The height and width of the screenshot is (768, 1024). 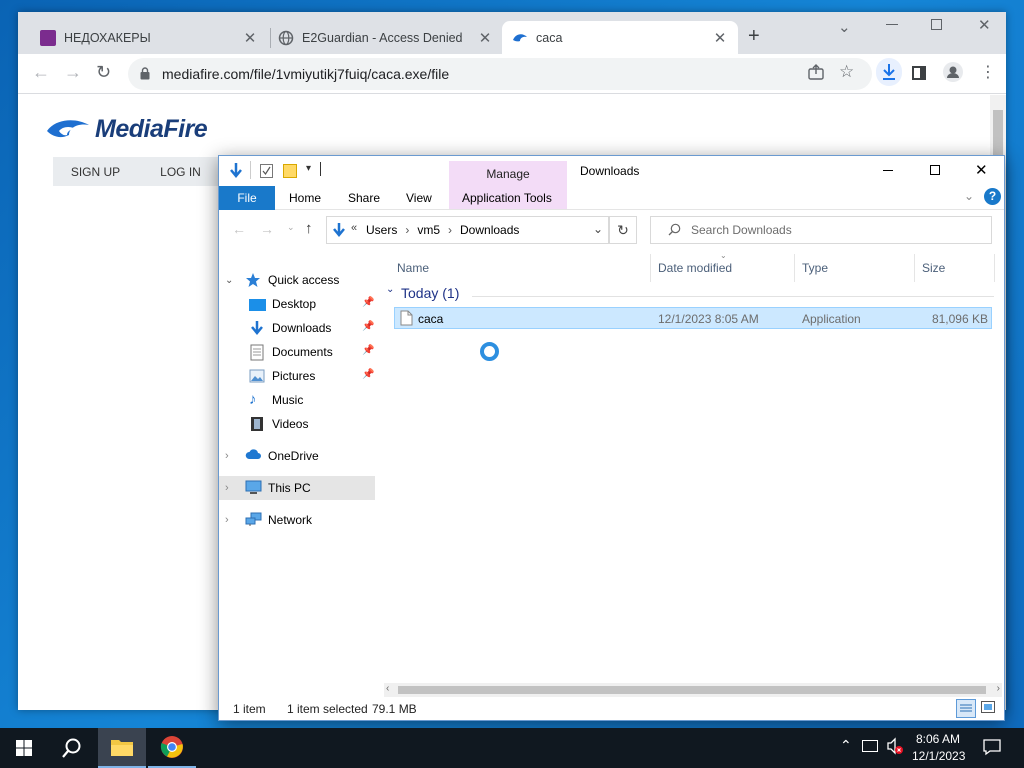 What do you see at coordinates (428, 230) in the screenshot?
I see `breadcrumb-vm5: vm5` at bounding box center [428, 230].